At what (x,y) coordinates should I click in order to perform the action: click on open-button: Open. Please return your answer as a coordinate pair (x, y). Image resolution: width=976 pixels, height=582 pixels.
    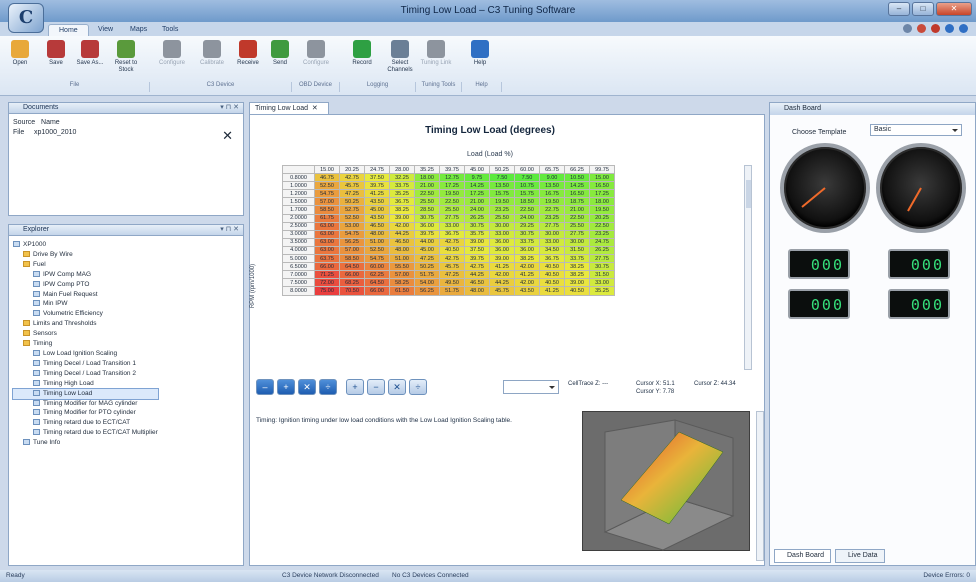
    Looking at the image, I should click on (20, 60).